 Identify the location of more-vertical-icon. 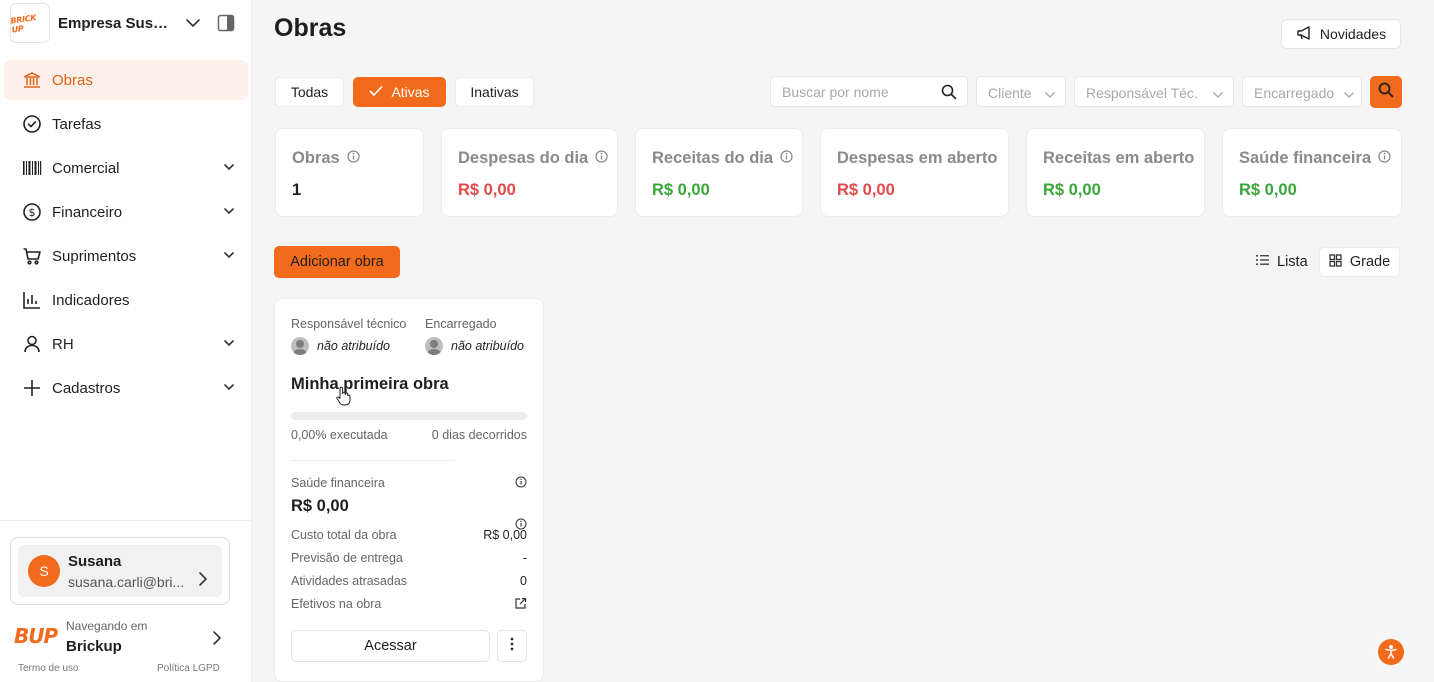
(512, 646).